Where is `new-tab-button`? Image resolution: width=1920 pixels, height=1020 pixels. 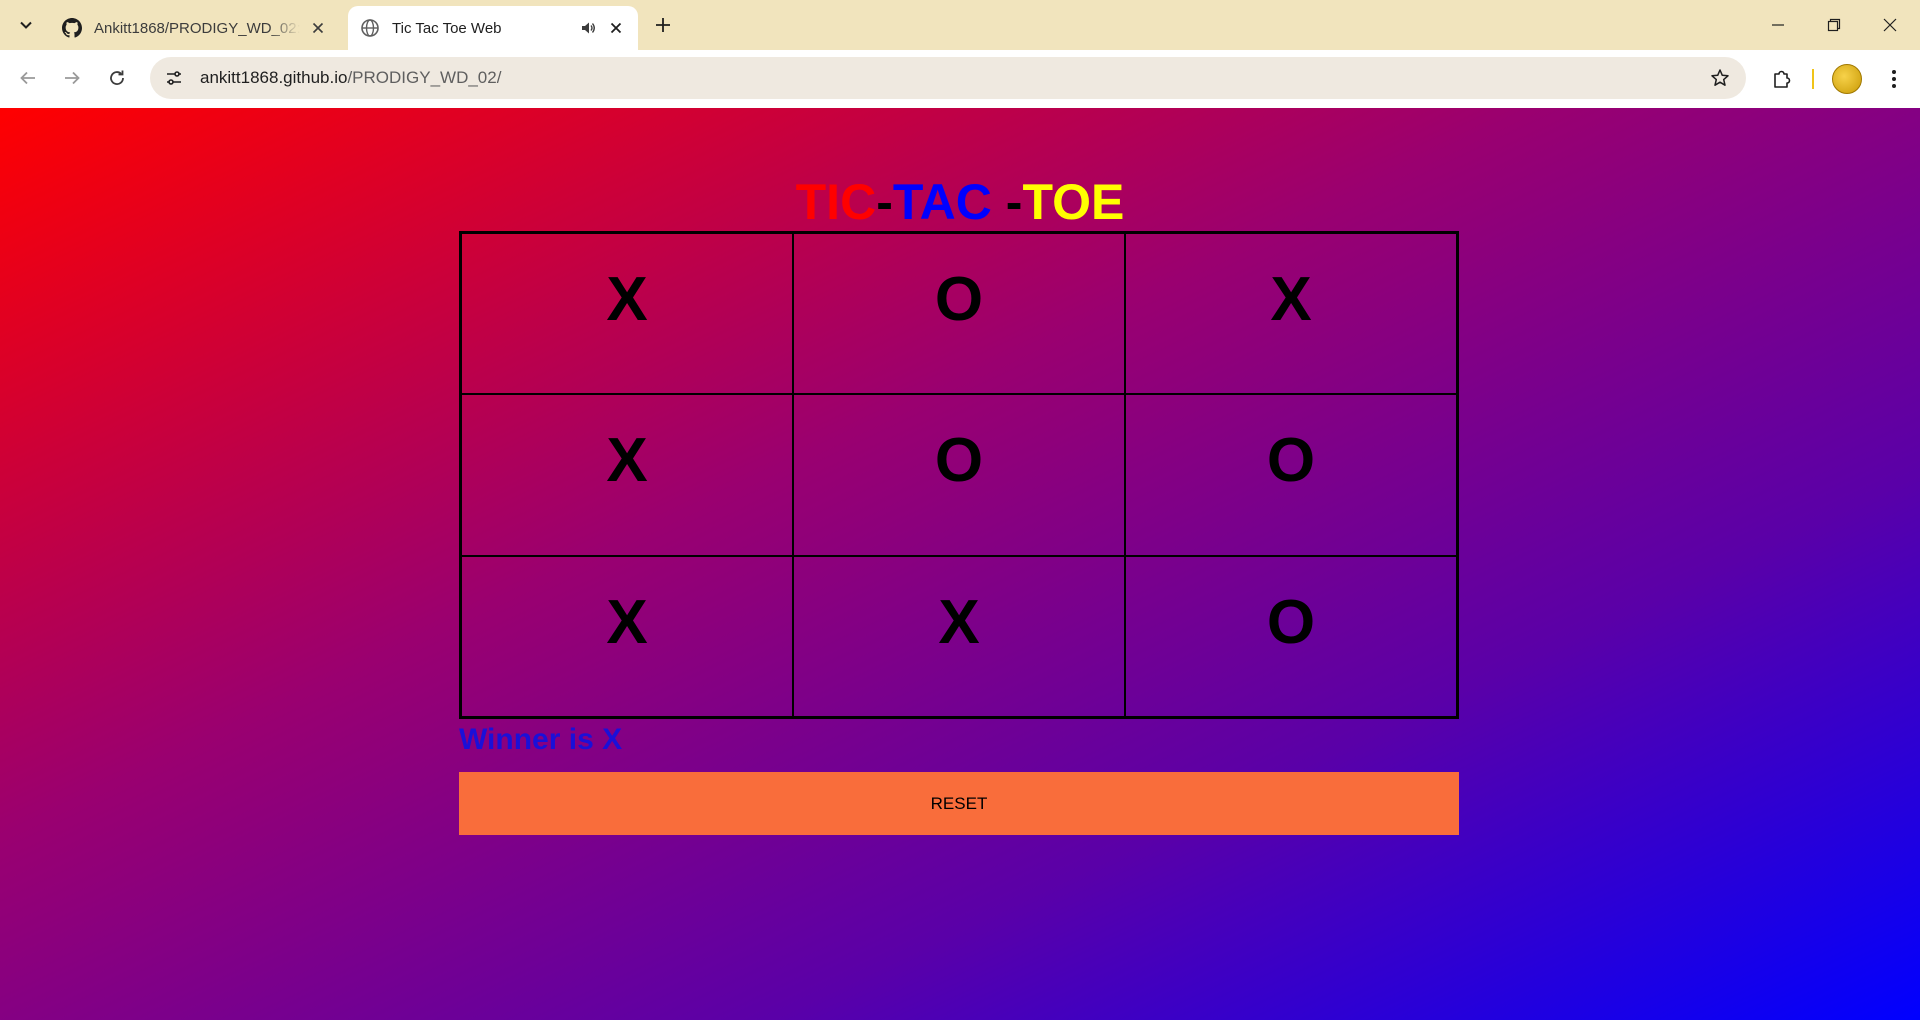 new-tab-button is located at coordinates (663, 25).